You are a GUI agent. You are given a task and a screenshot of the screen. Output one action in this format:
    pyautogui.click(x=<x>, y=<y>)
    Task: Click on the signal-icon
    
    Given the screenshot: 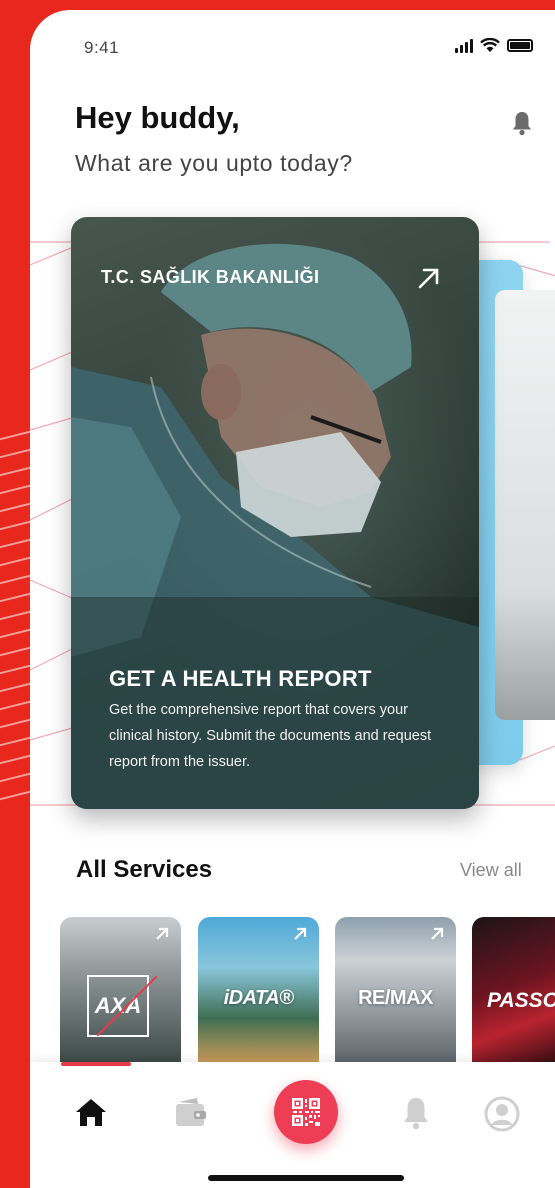 What is the action you would take?
    pyautogui.click(x=464, y=45)
    